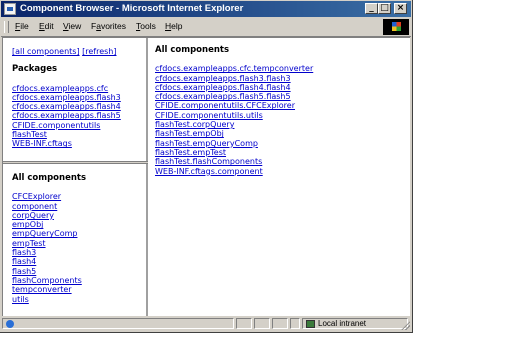  I want to click on refresh-link: [refresh], so click(99, 51).